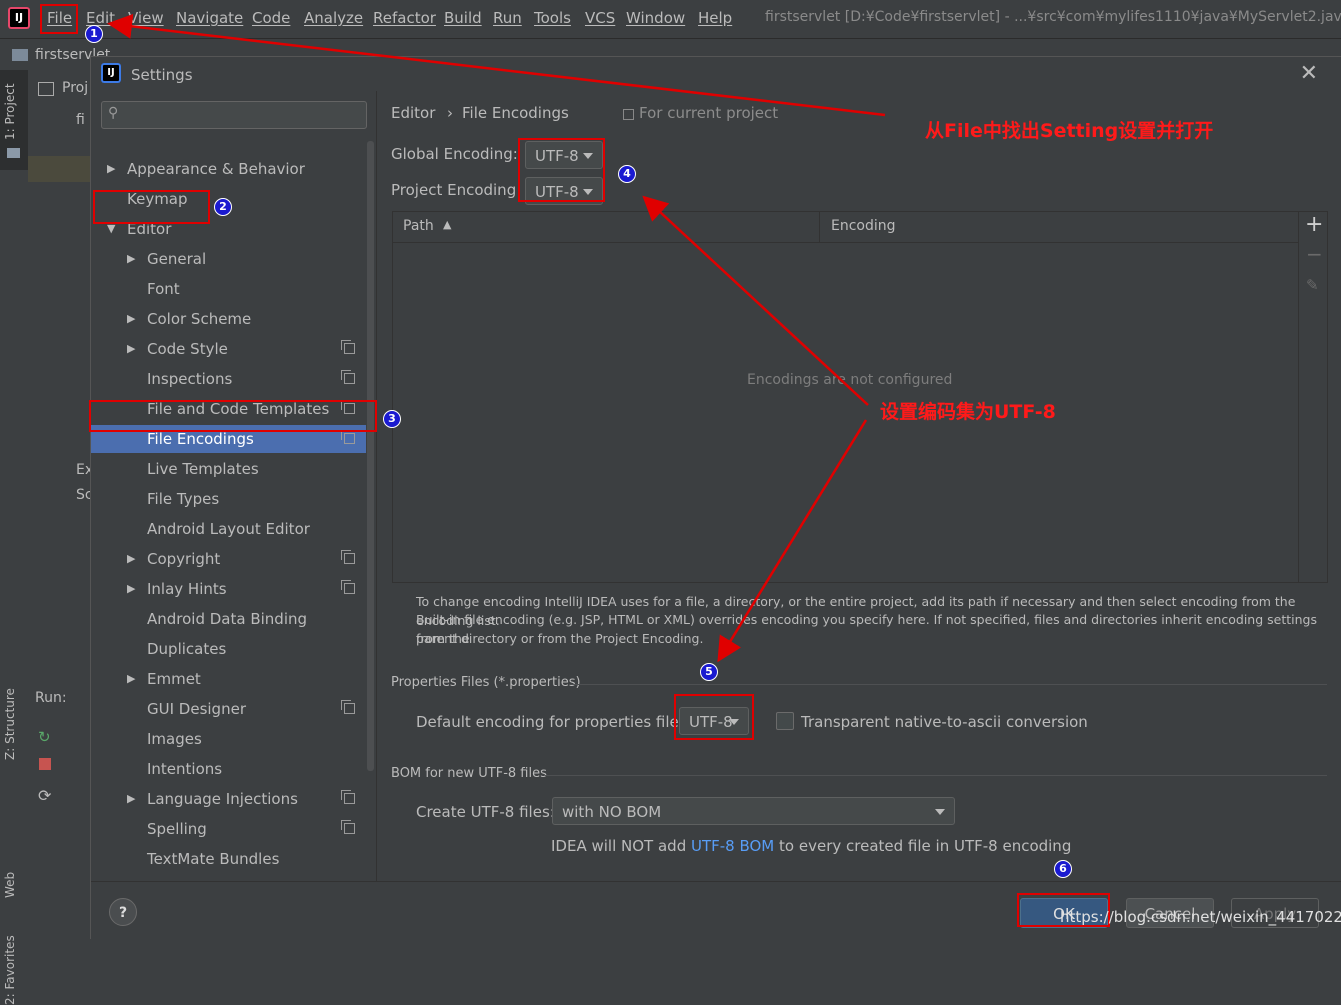 This screenshot has width=1341, height=1005. I want to click on annotation-open-settings: 从File中找出Setting设置并打开, so click(1069, 131).